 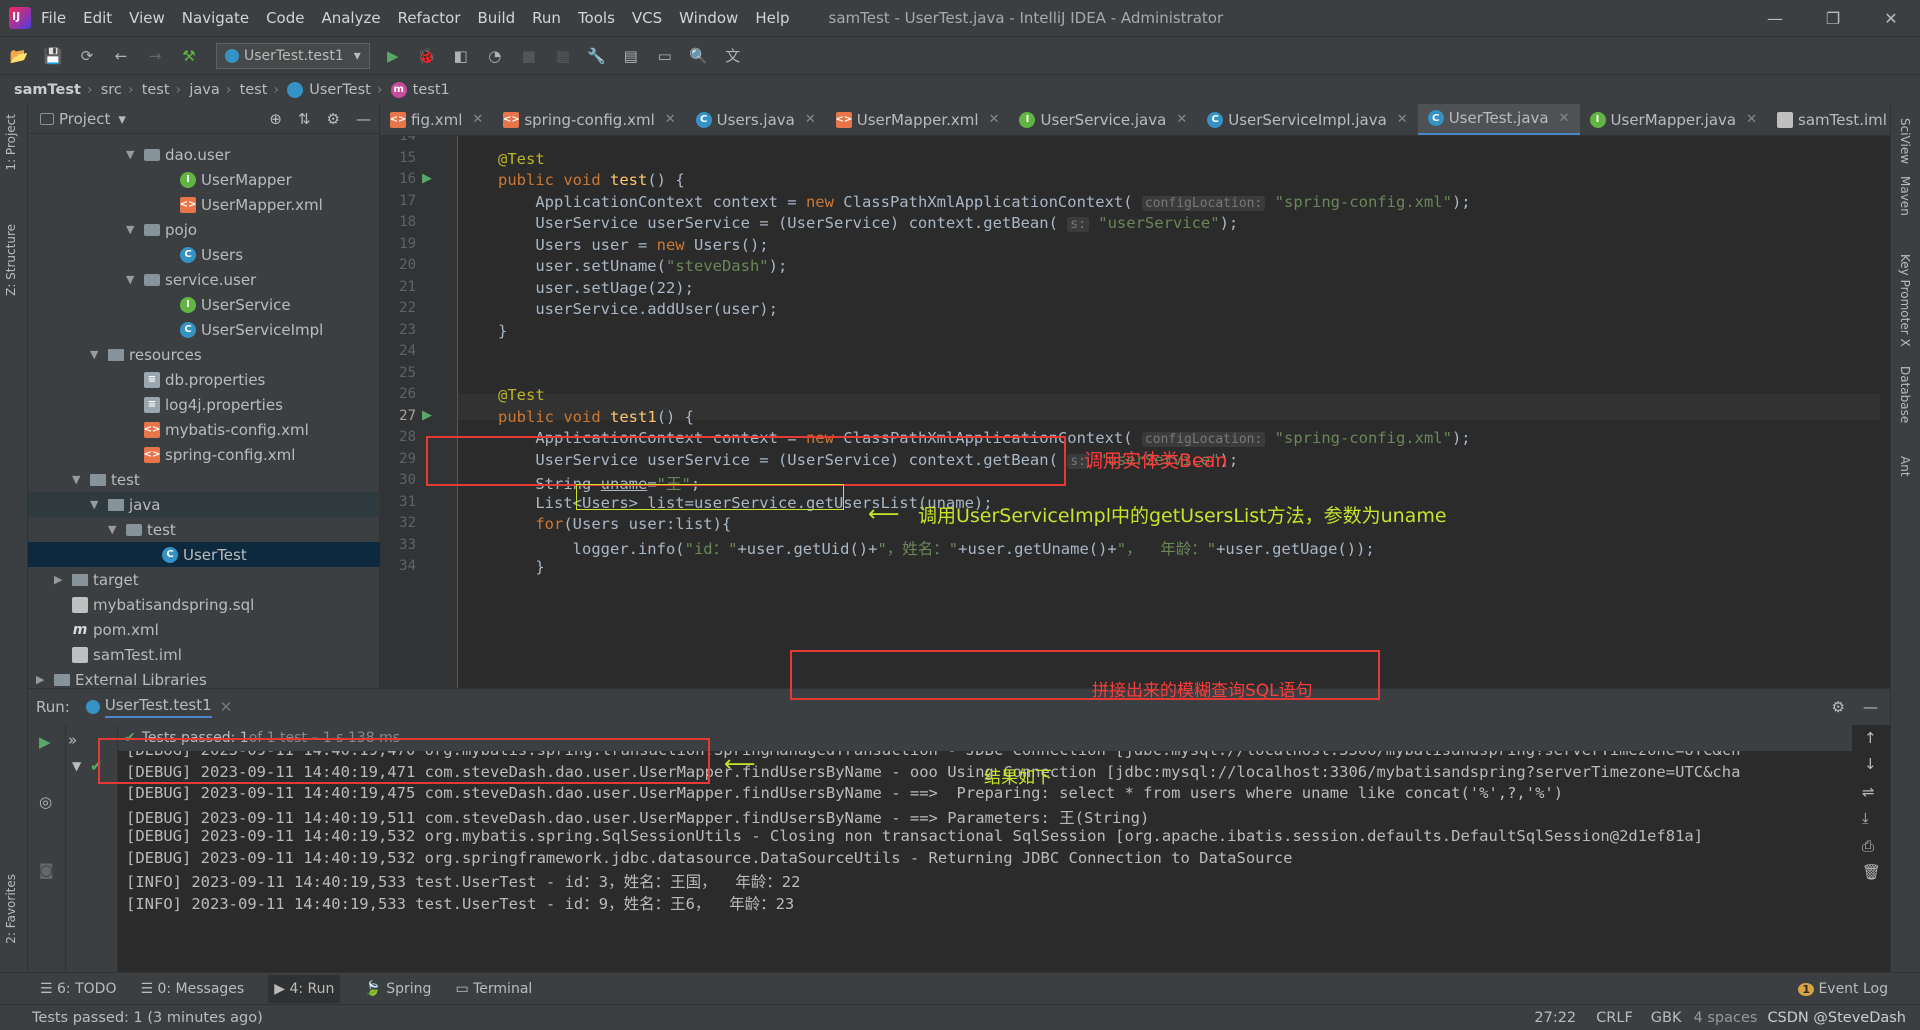 What do you see at coordinates (304, 988) in the screenshot?
I see `run-tool-tab: ▶ 4: Run` at bounding box center [304, 988].